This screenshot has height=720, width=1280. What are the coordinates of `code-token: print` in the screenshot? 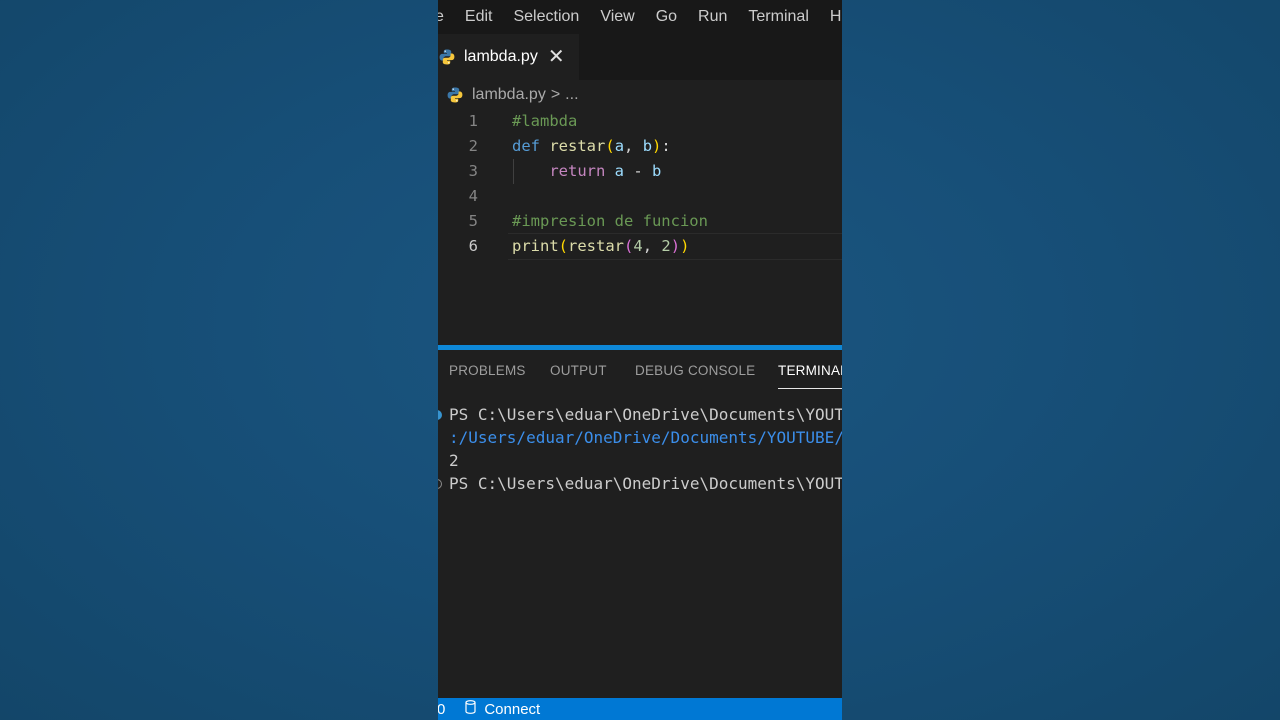 It's located at (535, 246).